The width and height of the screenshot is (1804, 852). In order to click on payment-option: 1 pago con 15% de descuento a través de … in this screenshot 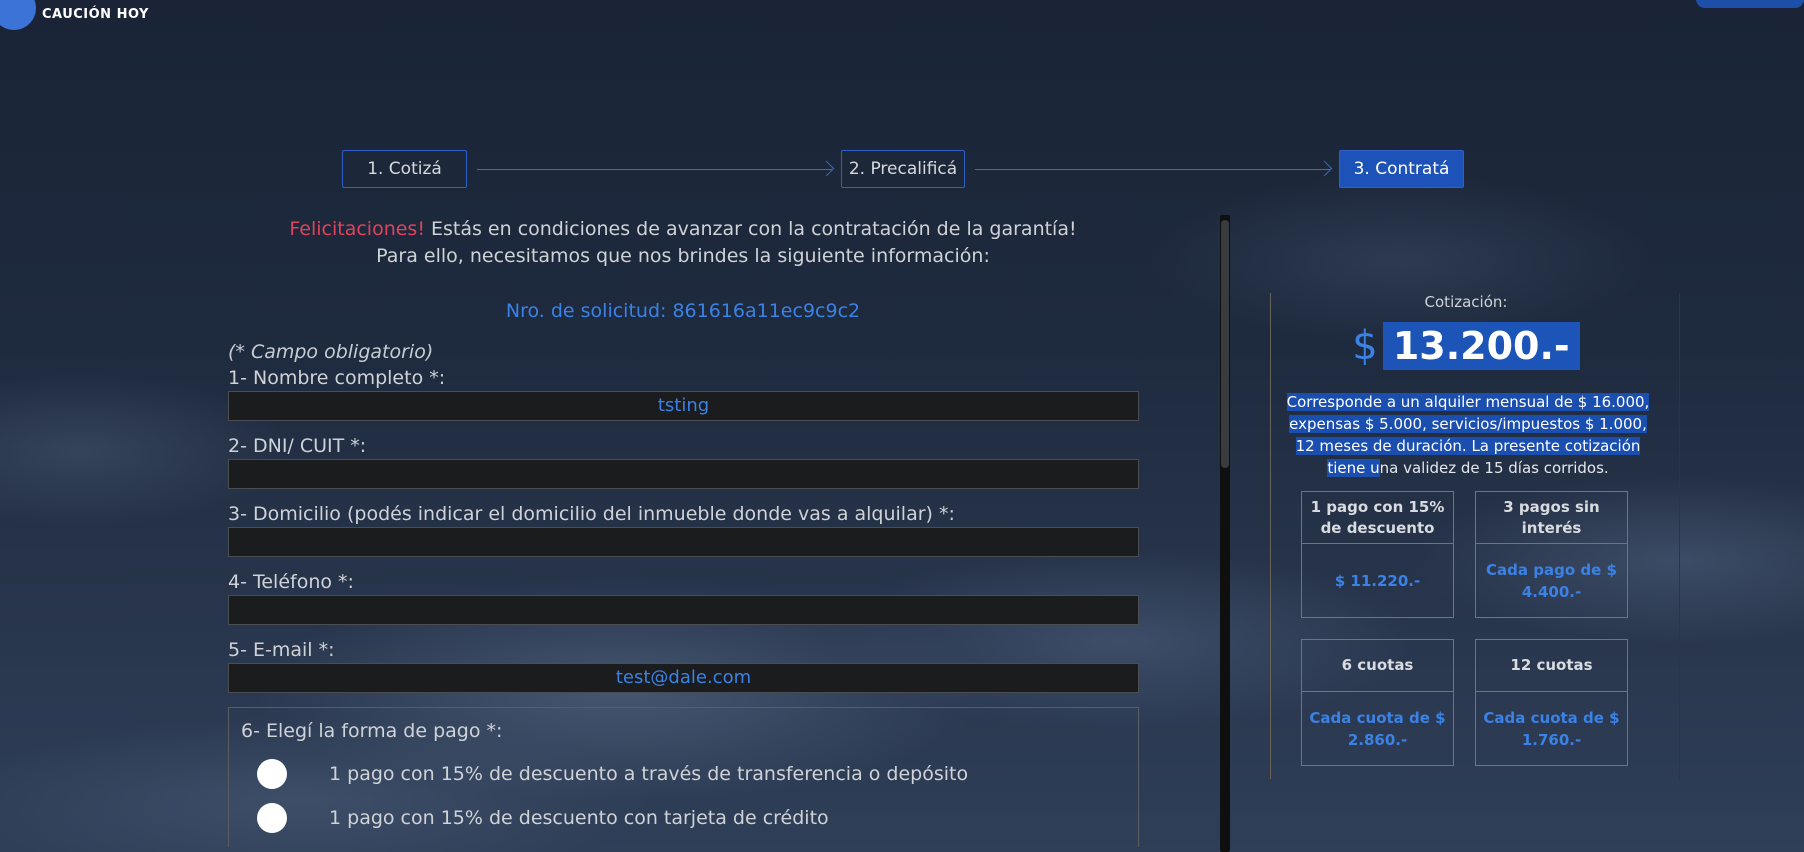, I will do `click(683, 774)`.